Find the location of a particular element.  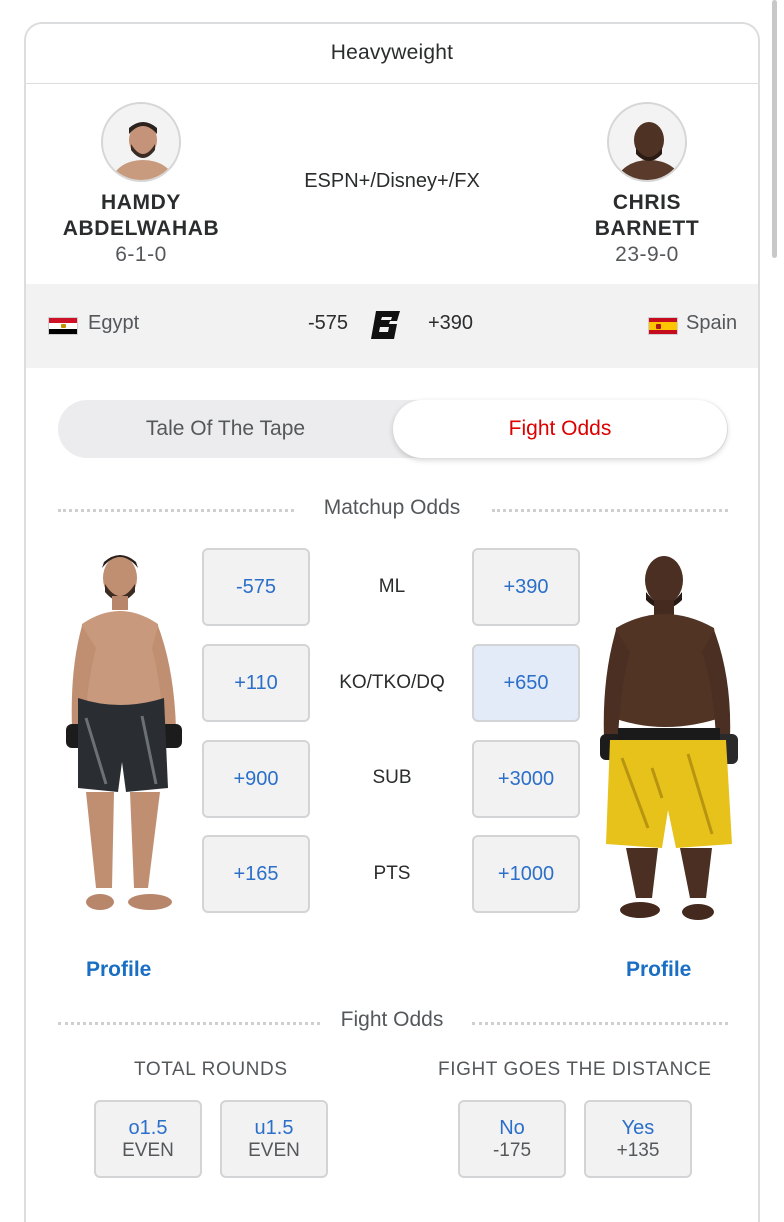

sub-label: SUB is located at coordinates (392, 777).